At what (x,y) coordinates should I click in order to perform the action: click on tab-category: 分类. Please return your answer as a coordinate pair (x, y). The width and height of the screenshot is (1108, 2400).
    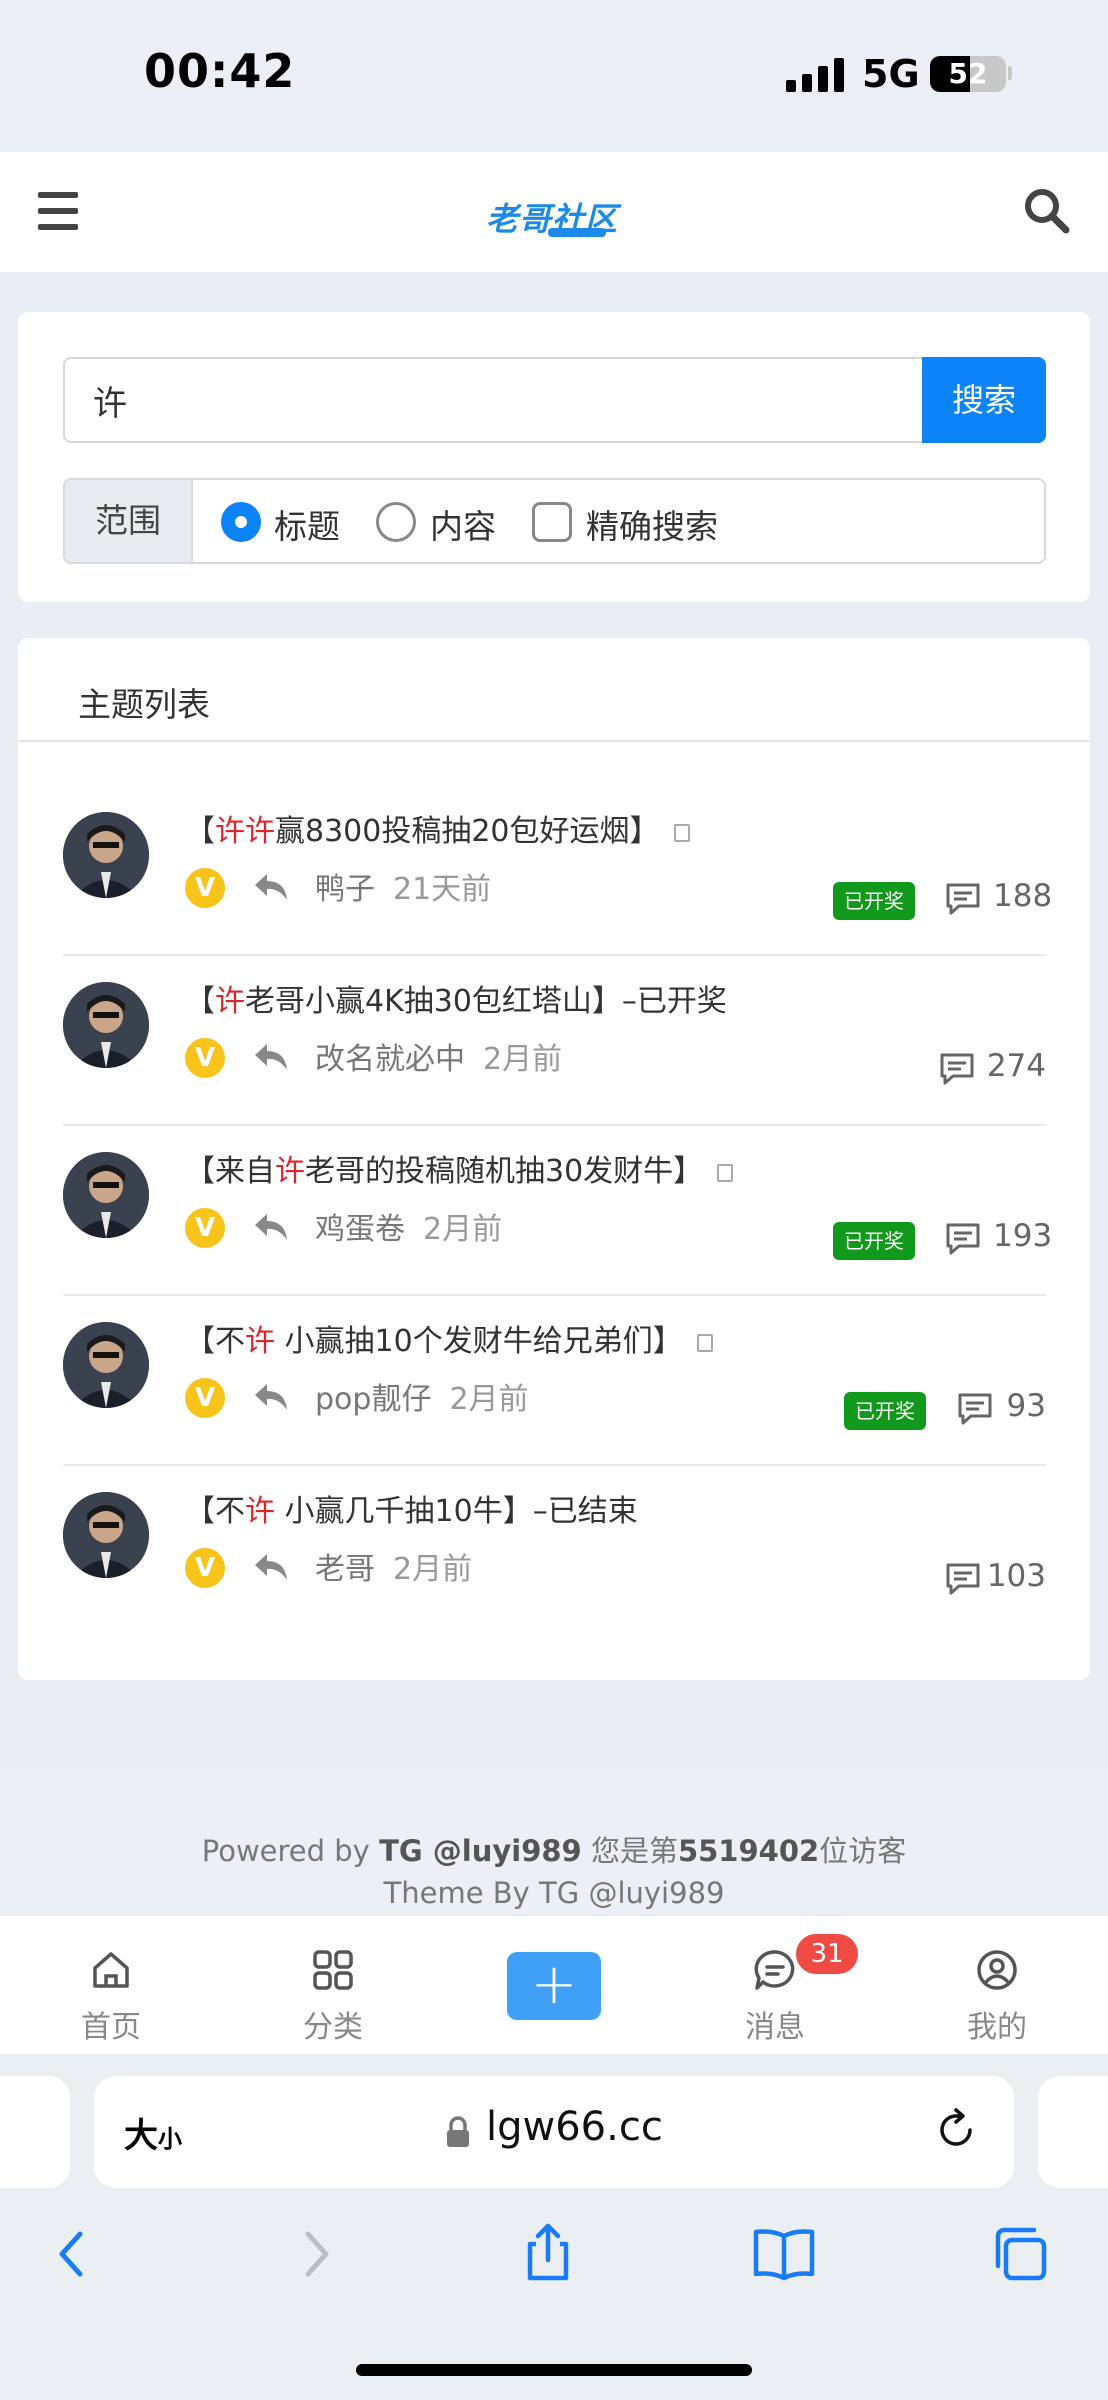
    Looking at the image, I should click on (333, 1983).